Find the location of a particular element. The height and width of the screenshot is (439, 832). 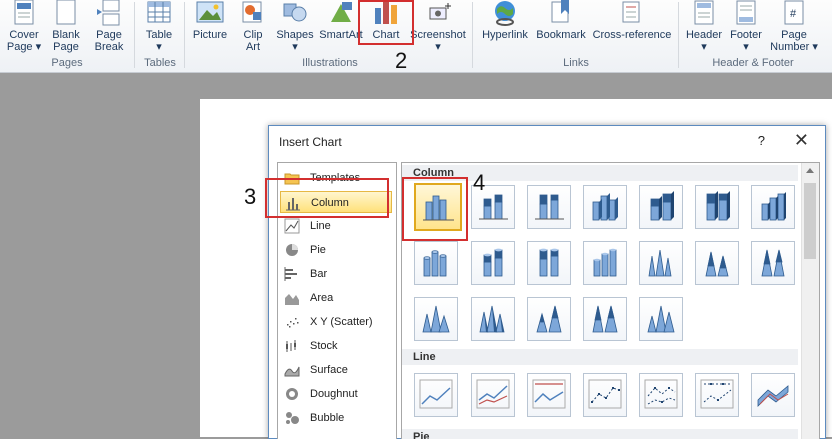

dialog-title: Insert Chart is located at coordinates (310, 142).